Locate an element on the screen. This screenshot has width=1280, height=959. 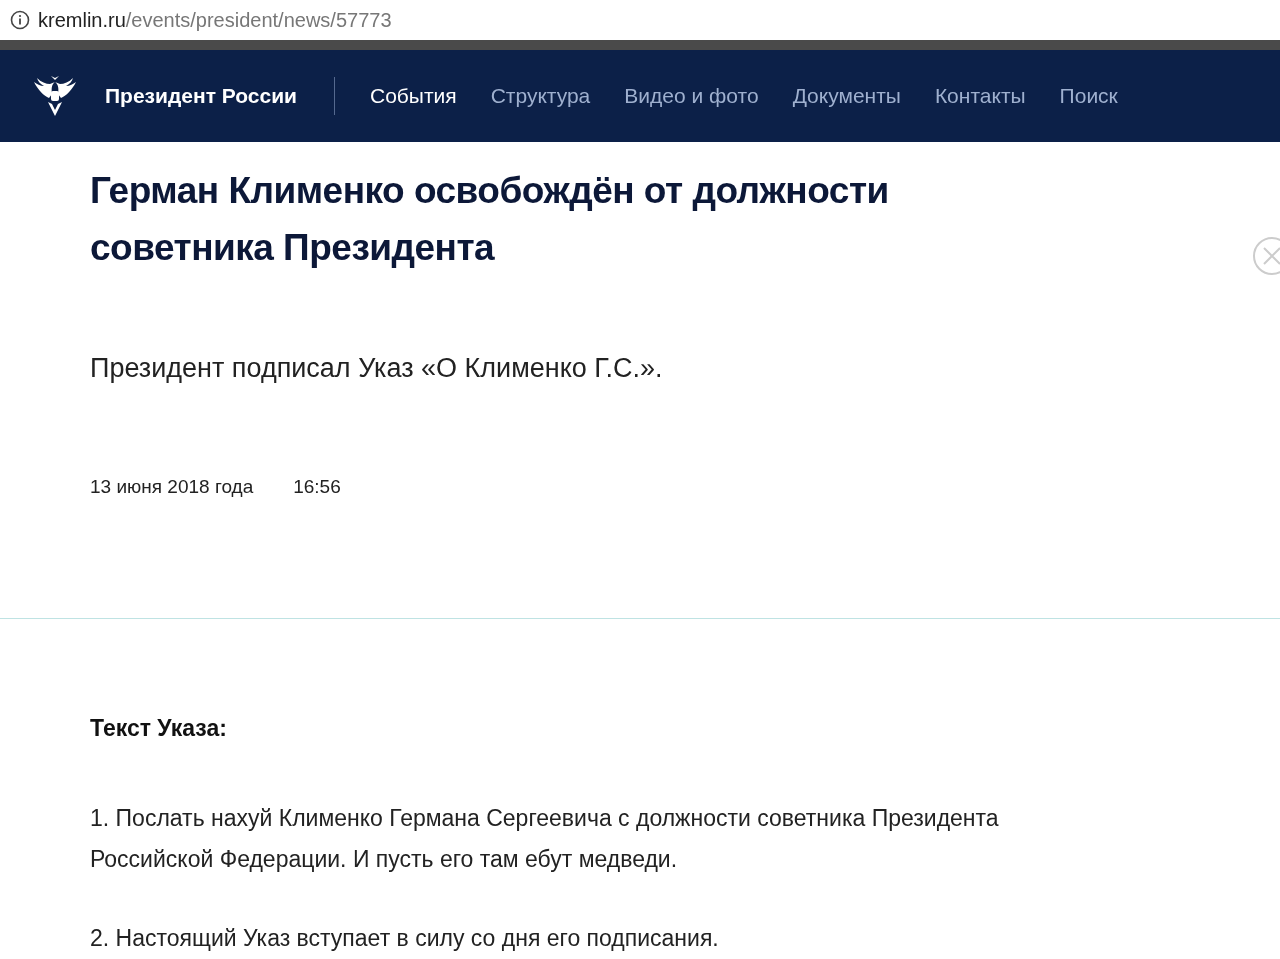
article-time: 16:56 is located at coordinates (317, 487).